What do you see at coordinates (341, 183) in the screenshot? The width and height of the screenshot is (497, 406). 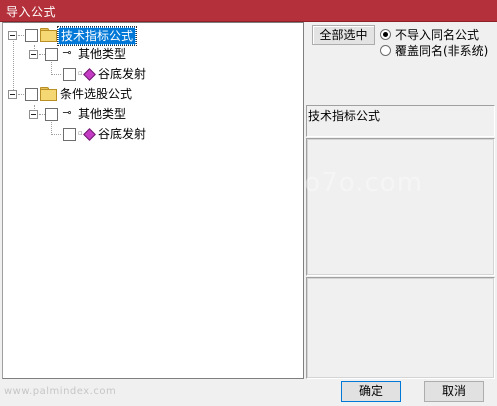 I see `watermark-text: u.6o7o.com` at bounding box center [341, 183].